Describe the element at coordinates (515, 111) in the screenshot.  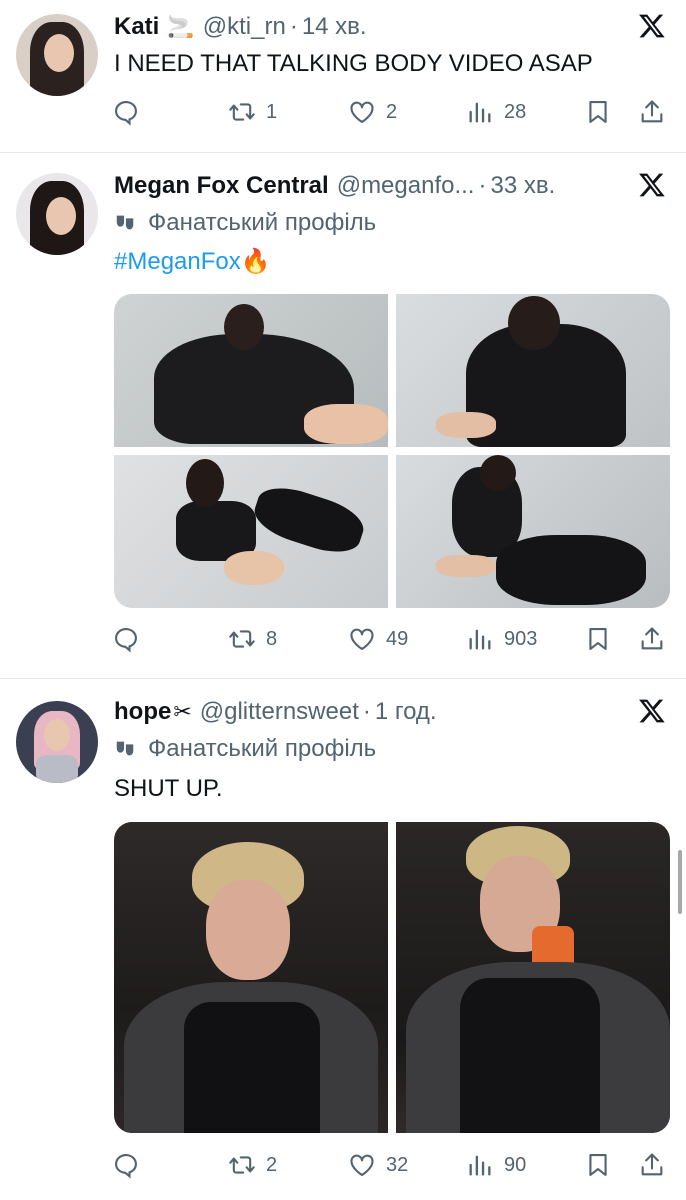
I see `views-count: 28` at that location.